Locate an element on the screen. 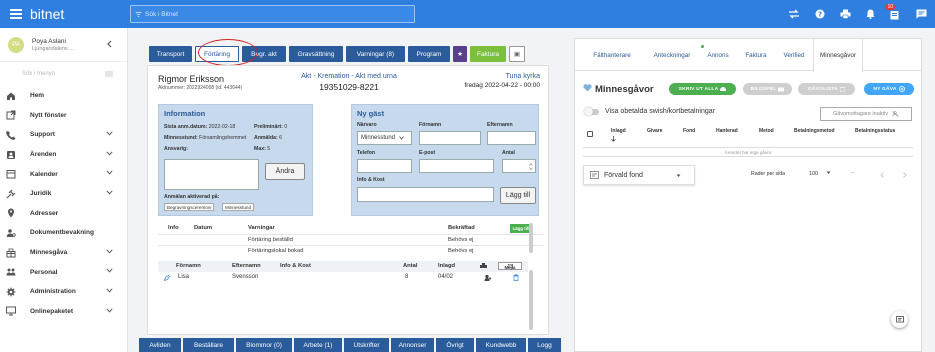 Image resolution: width=935 pixels, height=352 pixels. prev-page-icon is located at coordinates (882, 175).